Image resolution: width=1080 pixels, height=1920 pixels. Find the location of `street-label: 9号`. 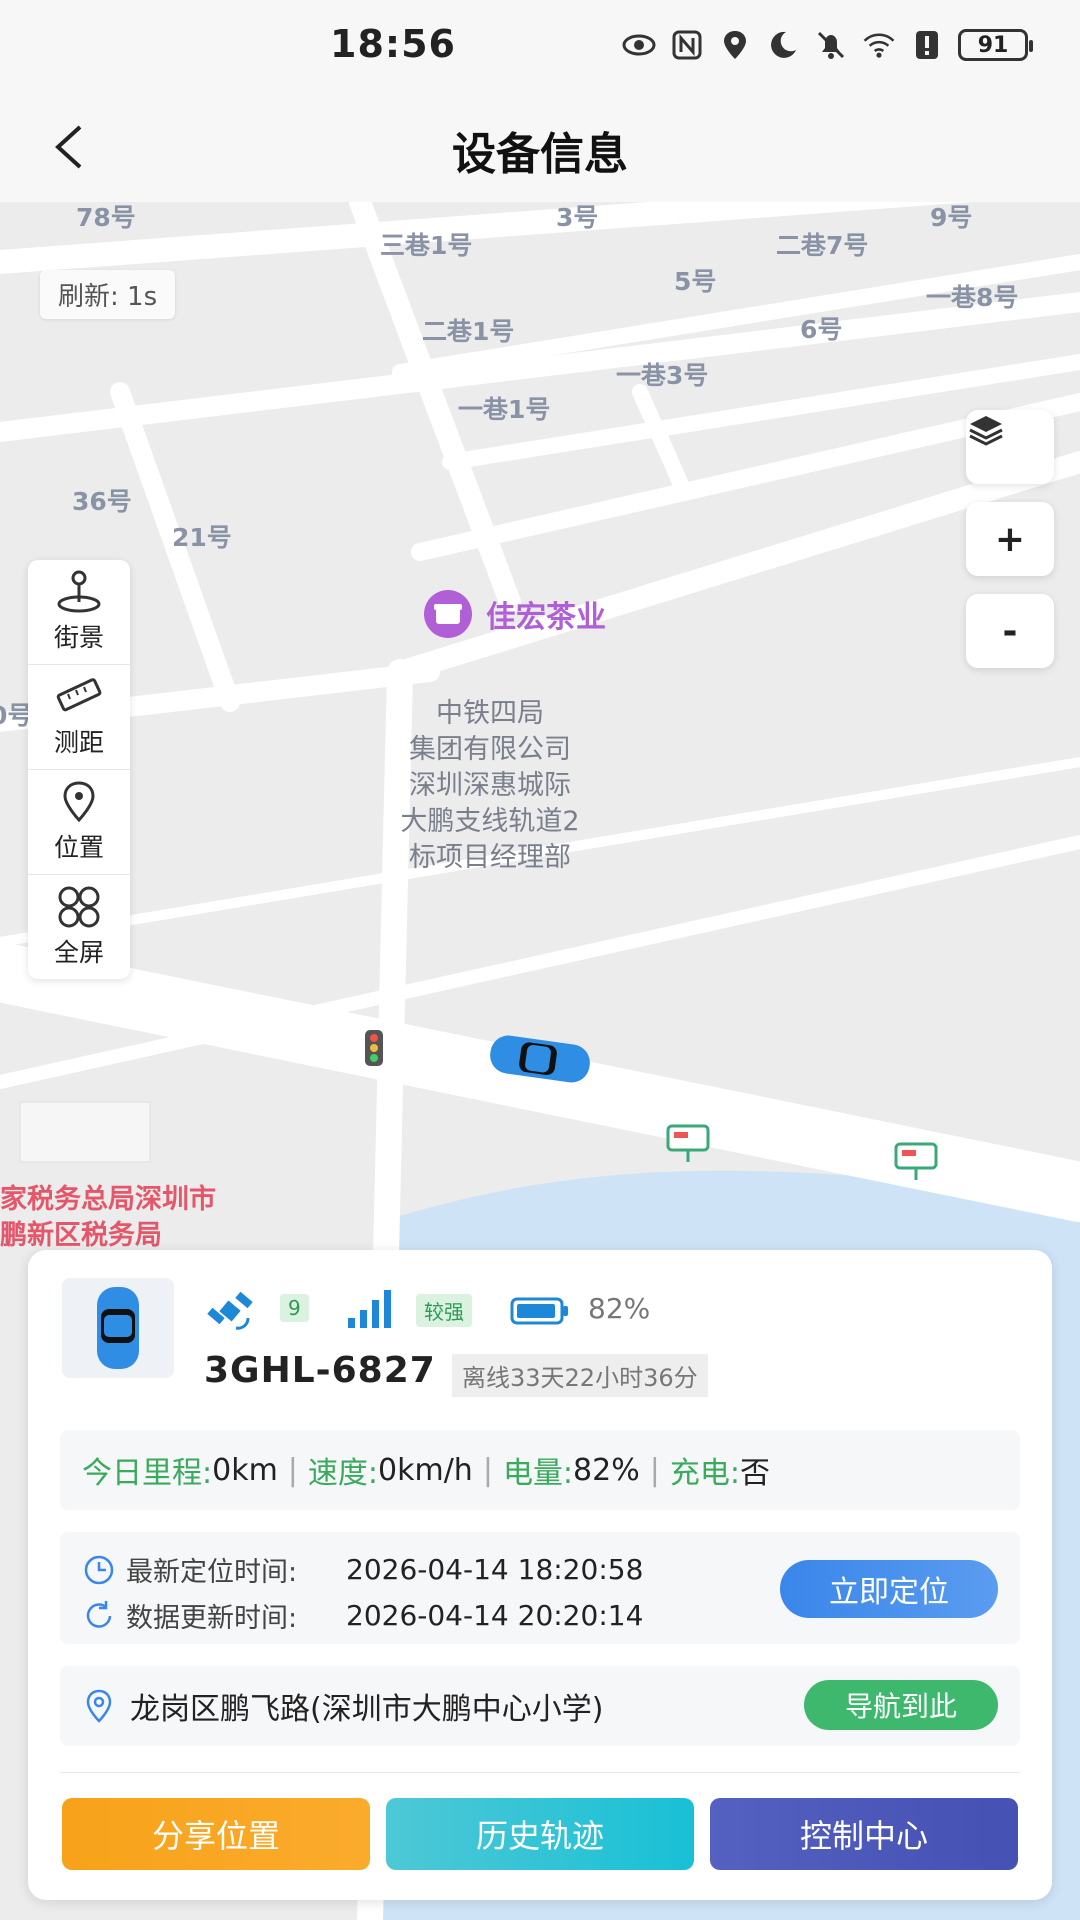

street-label: 9号 is located at coordinates (951, 217).